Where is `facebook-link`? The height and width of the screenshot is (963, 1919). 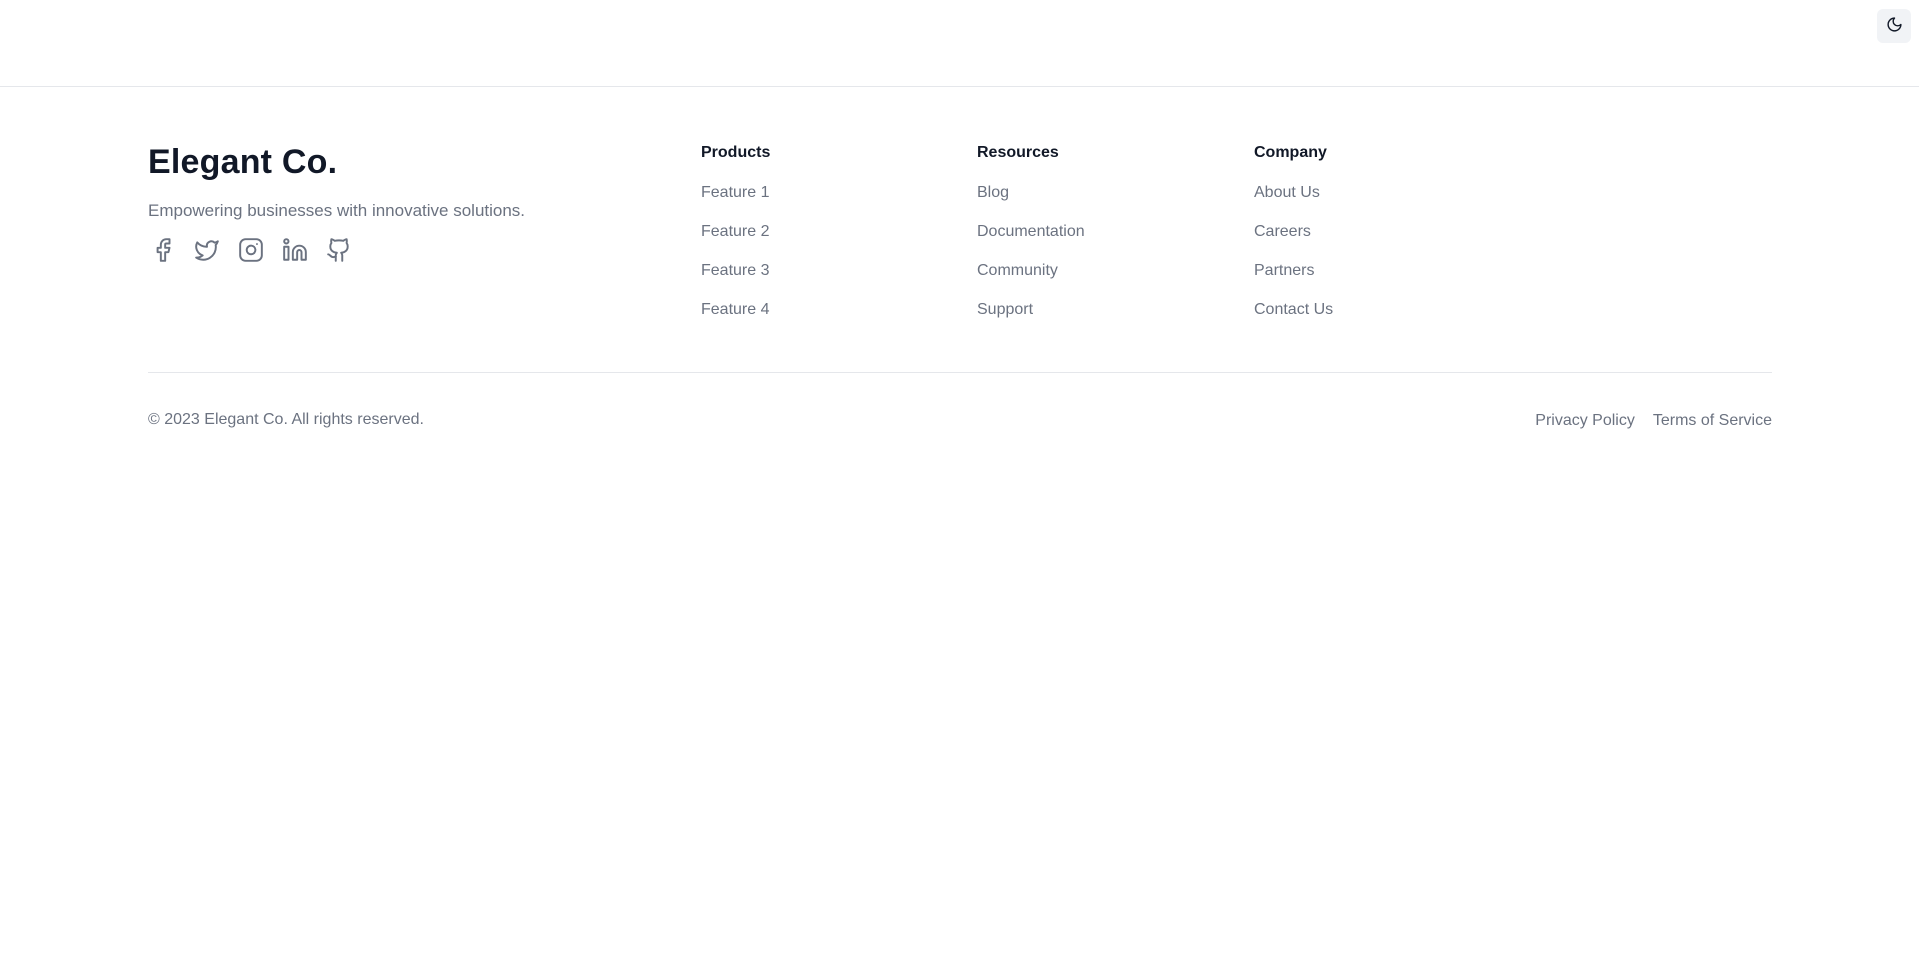
facebook-link is located at coordinates (163, 252).